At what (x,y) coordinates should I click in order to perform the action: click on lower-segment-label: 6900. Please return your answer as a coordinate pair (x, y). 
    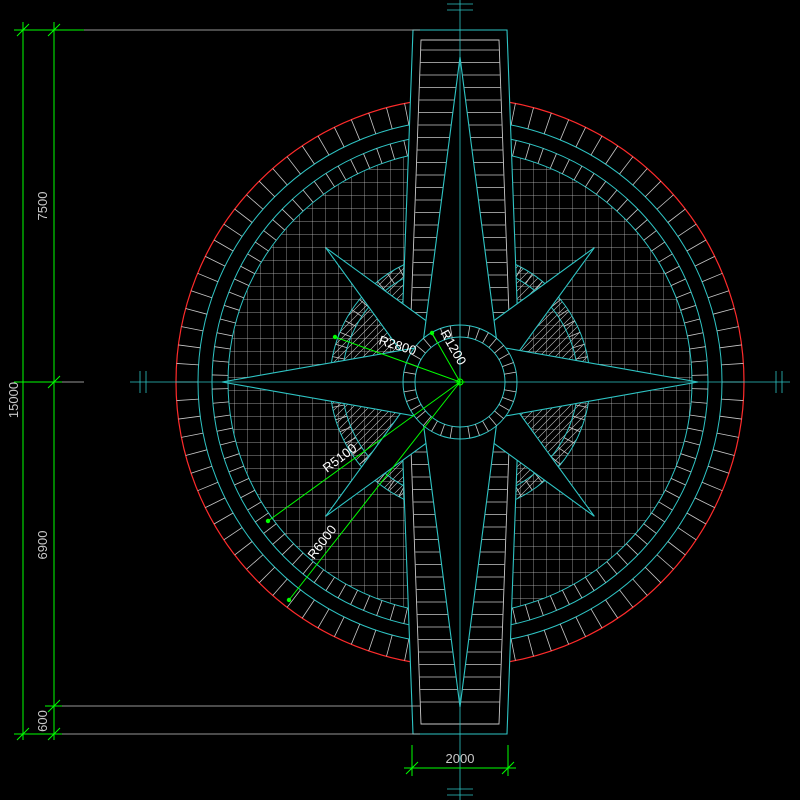
    Looking at the image, I should click on (42, 545).